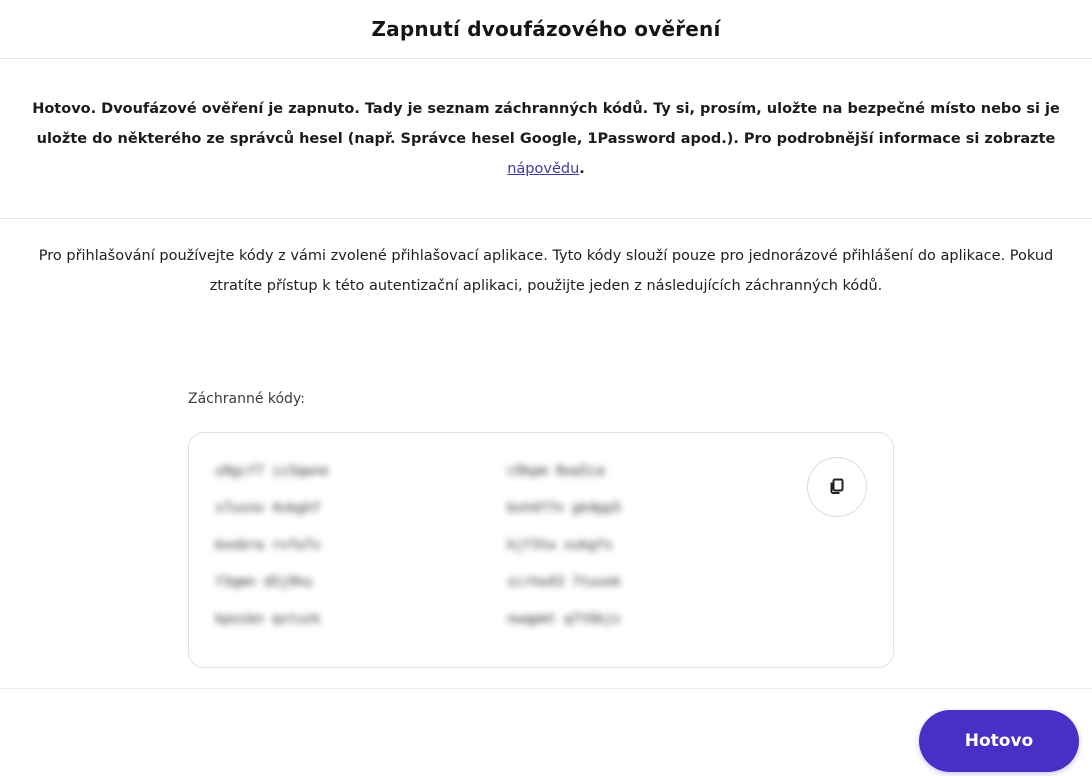 This screenshot has width=1092, height=776. I want to click on help-link: nápovědu, so click(543, 169).